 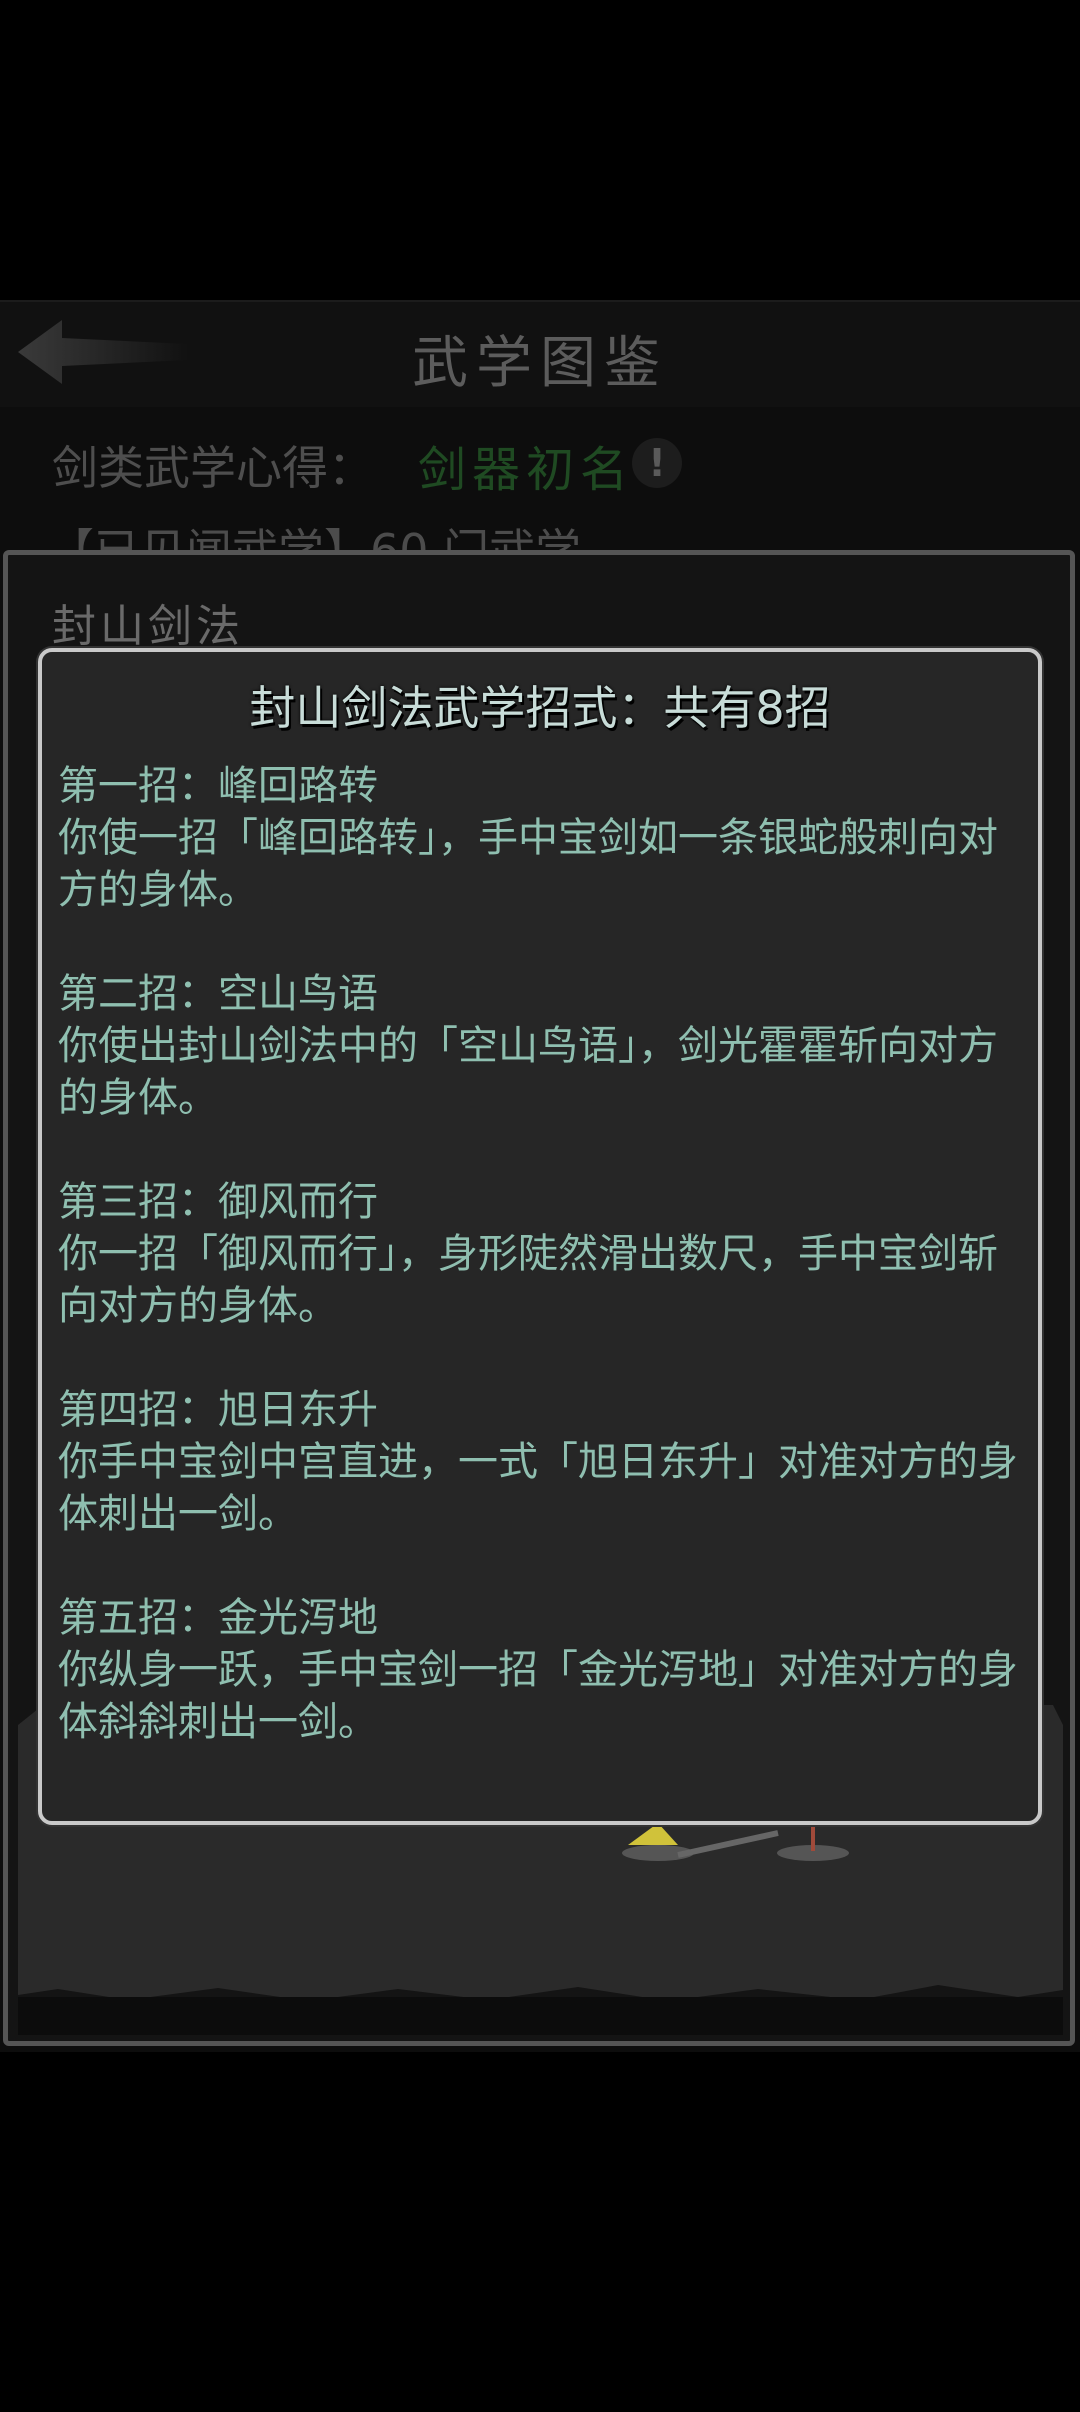 I want to click on seen-martial-arts: 【已见闻武学】60 门武学, so click(x=315, y=538).